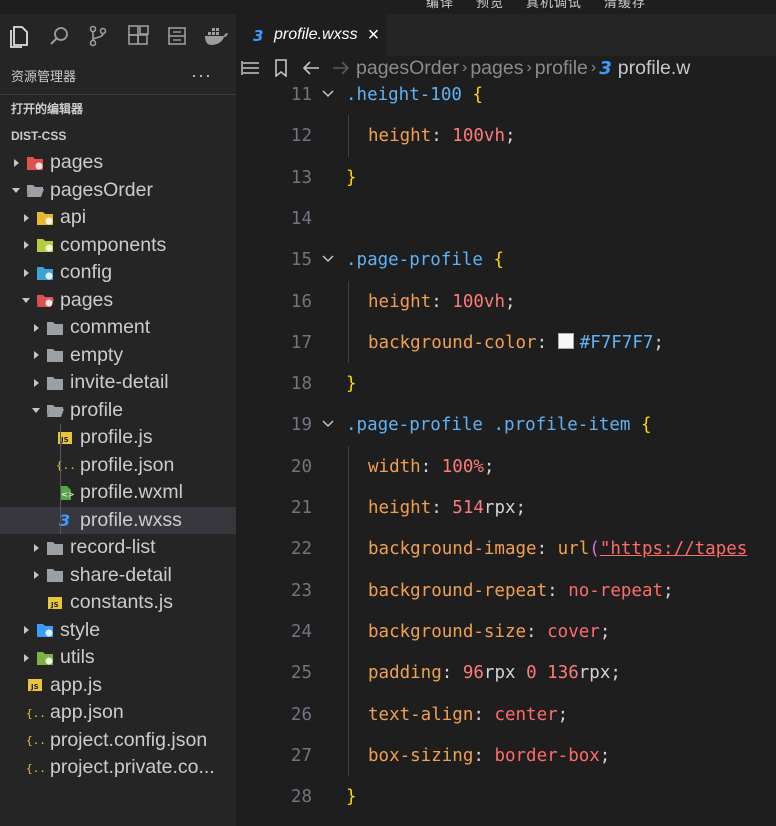 This screenshot has width=776, height=826. What do you see at coordinates (506, 185) in the screenshot?
I see `code-line: 13}` at bounding box center [506, 185].